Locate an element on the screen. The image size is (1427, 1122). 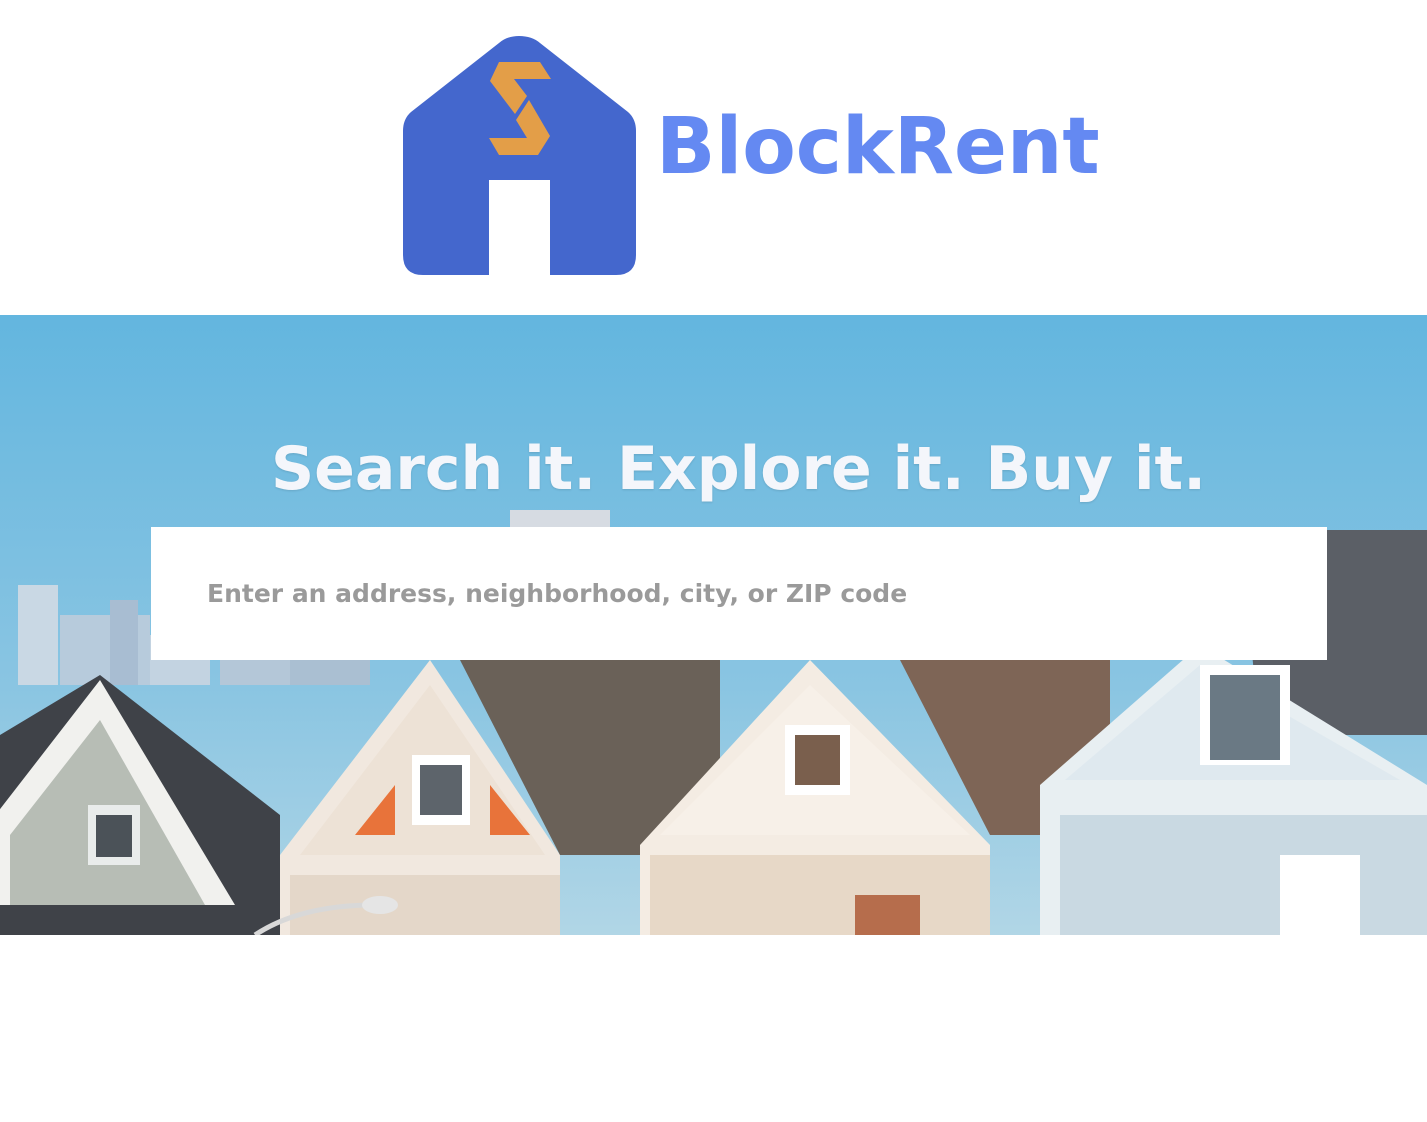
brand-name: BlockRent is located at coordinates (878, 147).